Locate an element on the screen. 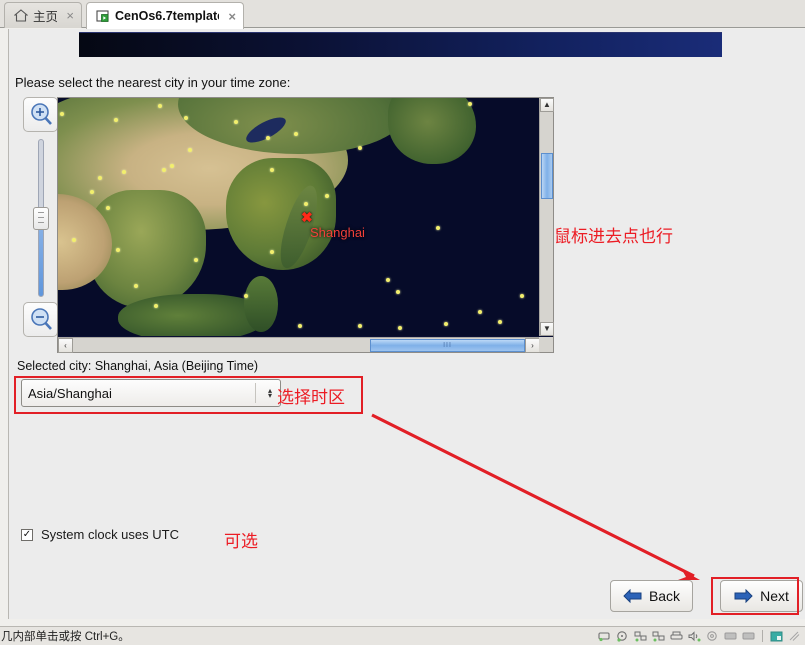 Image resolution: width=805 pixels, height=645 pixels. tab-home-close-icon: × is located at coordinates (68, 15).